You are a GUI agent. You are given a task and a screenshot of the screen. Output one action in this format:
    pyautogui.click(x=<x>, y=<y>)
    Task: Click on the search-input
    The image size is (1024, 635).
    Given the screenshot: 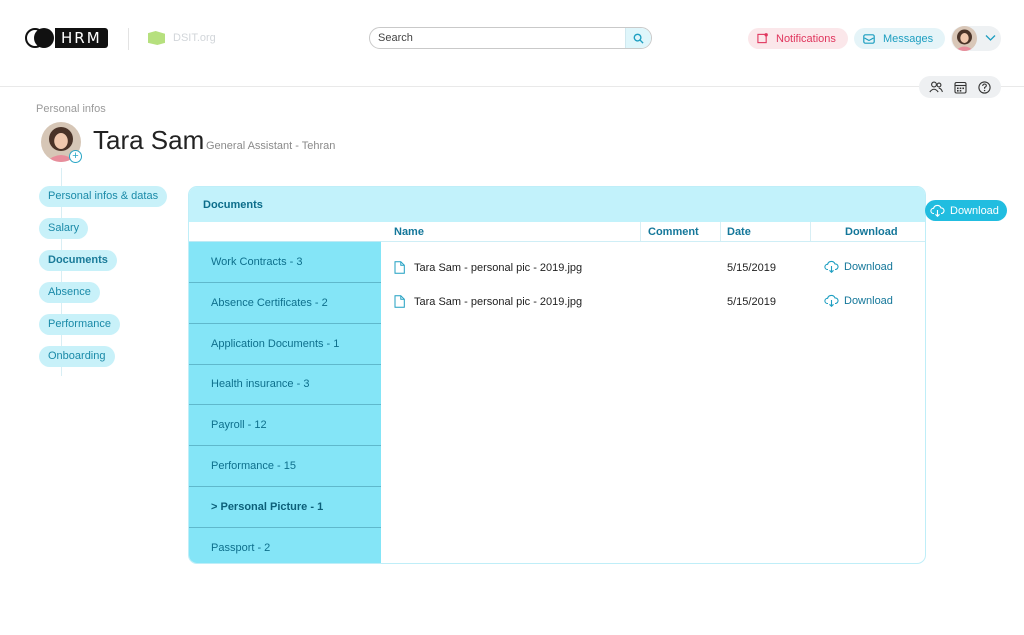 What is the action you would take?
    pyautogui.click(x=497, y=38)
    